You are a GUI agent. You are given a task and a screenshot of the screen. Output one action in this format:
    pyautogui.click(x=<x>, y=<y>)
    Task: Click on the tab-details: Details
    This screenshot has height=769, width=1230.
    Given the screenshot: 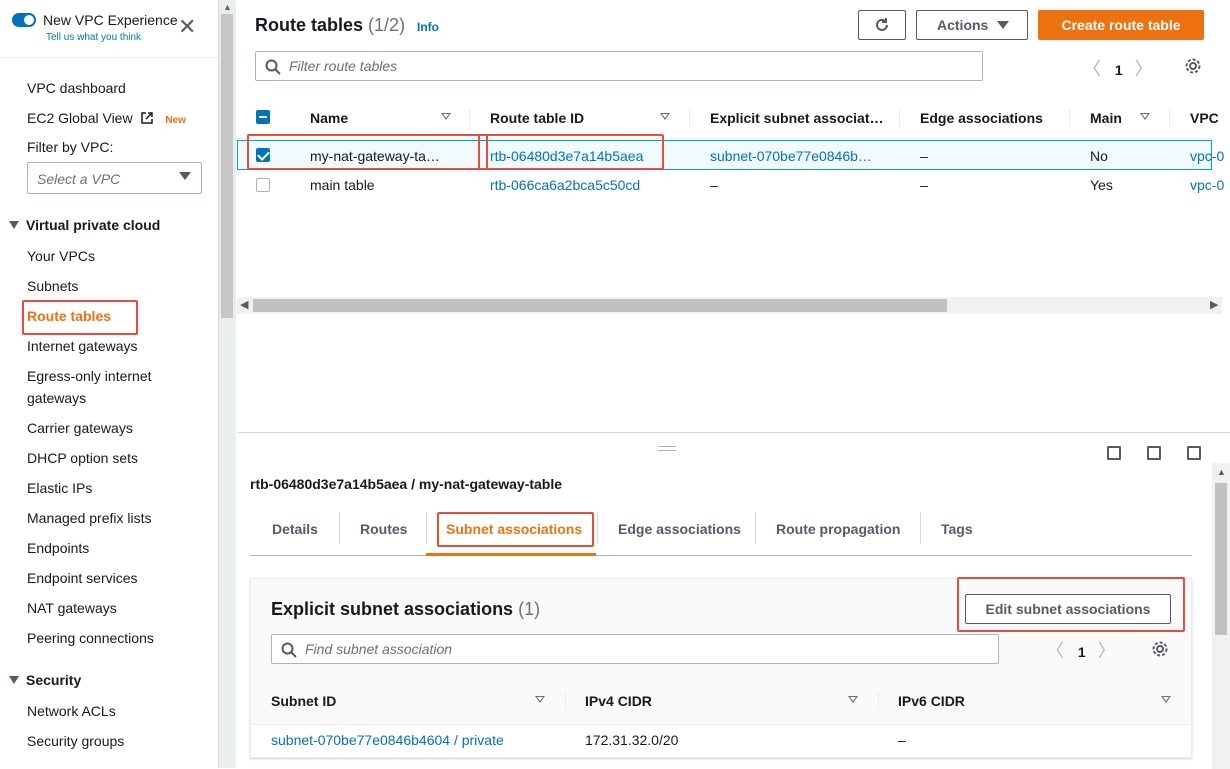 What is the action you would take?
    pyautogui.click(x=295, y=529)
    